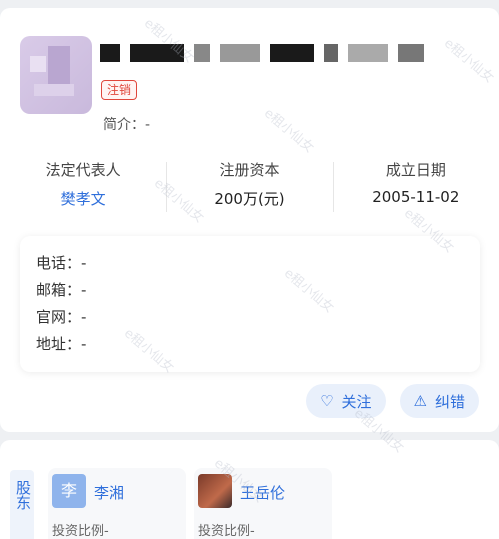 This screenshot has width=499, height=539. Describe the element at coordinates (117, 503) in the screenshot. I see `shareholder-card: 李 李湘 投资比例-` at that location.